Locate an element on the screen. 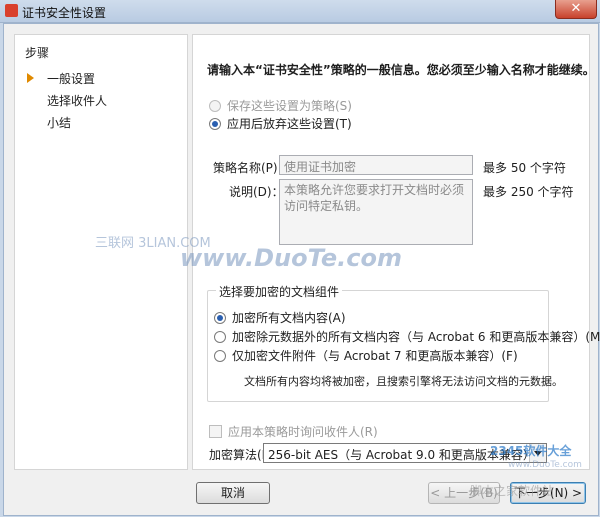 The image size is (600, 517). discard-after-apply-radio is located at coordinates (215, 123).